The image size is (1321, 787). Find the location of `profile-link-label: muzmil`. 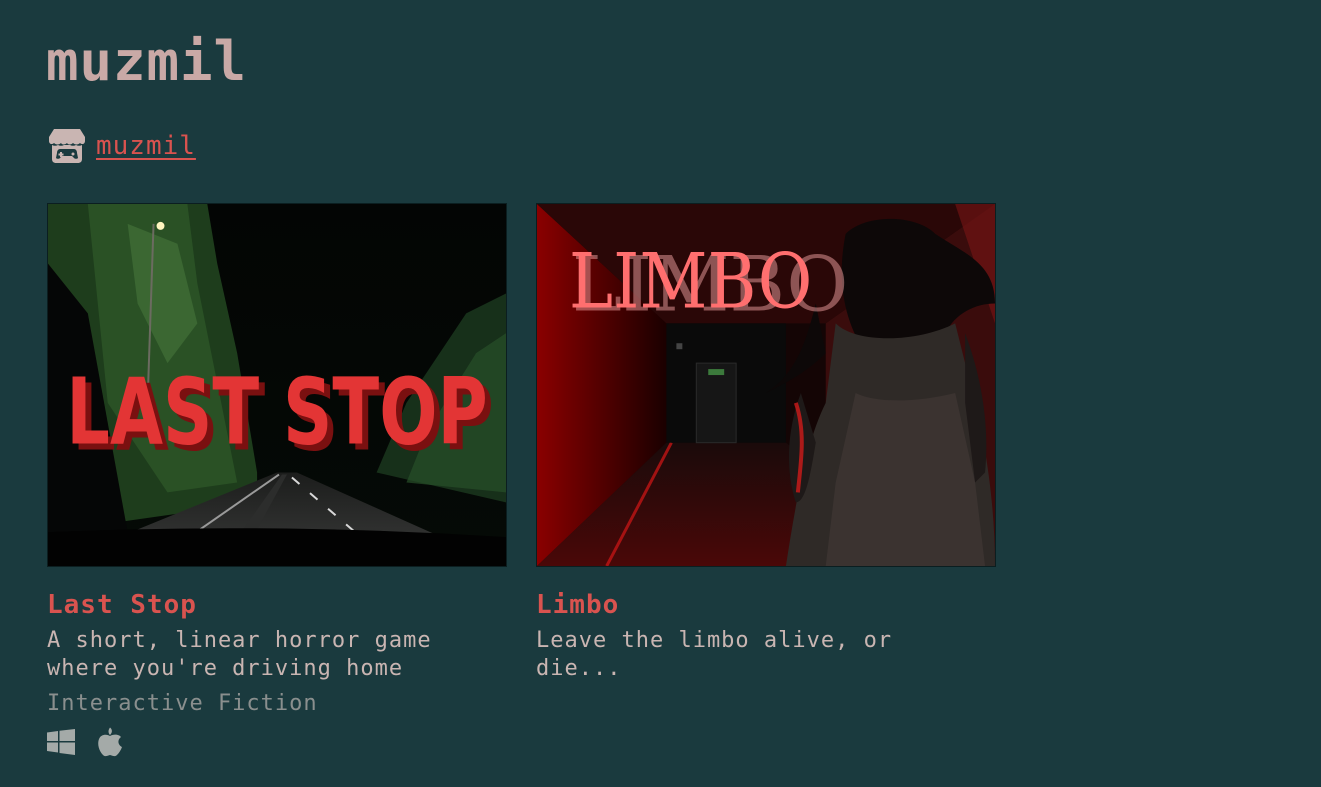

profile-link-label: muzmil is located at coordinates (146, 146).